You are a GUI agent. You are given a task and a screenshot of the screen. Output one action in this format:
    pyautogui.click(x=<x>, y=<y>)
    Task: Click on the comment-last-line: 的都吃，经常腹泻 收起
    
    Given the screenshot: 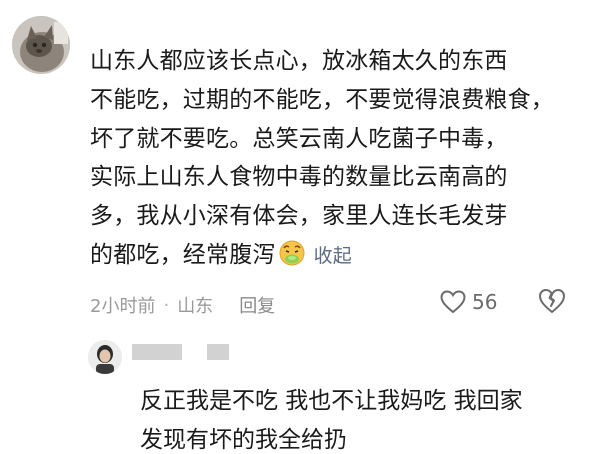 What is the action you would take?
    pyautogui.click(x=340, y=256)
    